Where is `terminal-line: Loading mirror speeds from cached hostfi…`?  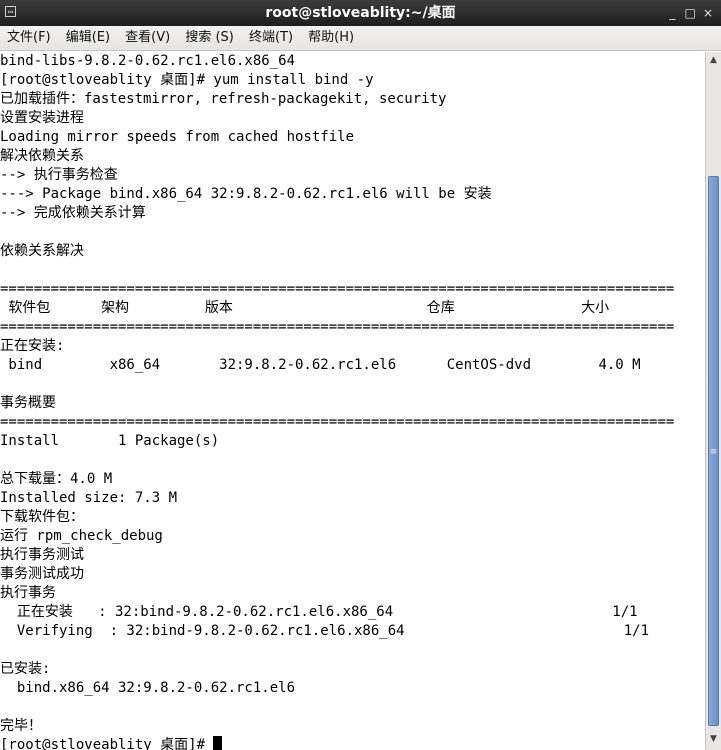 terminal-line: Loading mirror speeds from cached hostfi… is located at coordinates (177, 137).